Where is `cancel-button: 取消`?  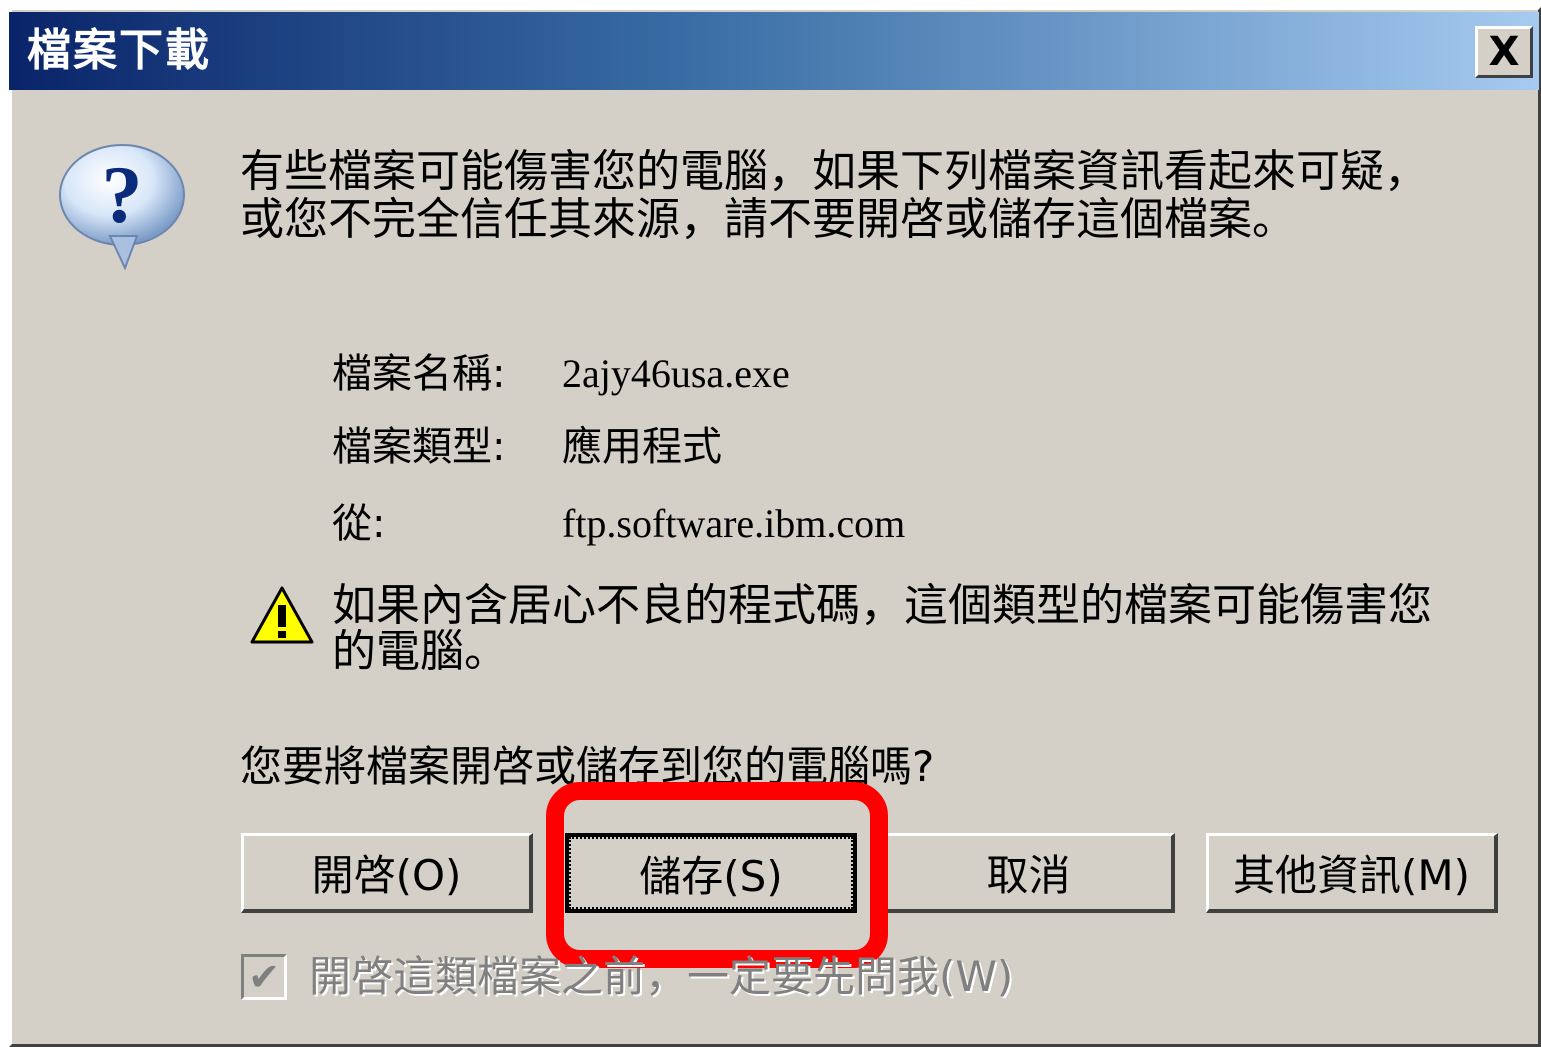 cancel-button: 取消 is located at coordinates (1029, 873).